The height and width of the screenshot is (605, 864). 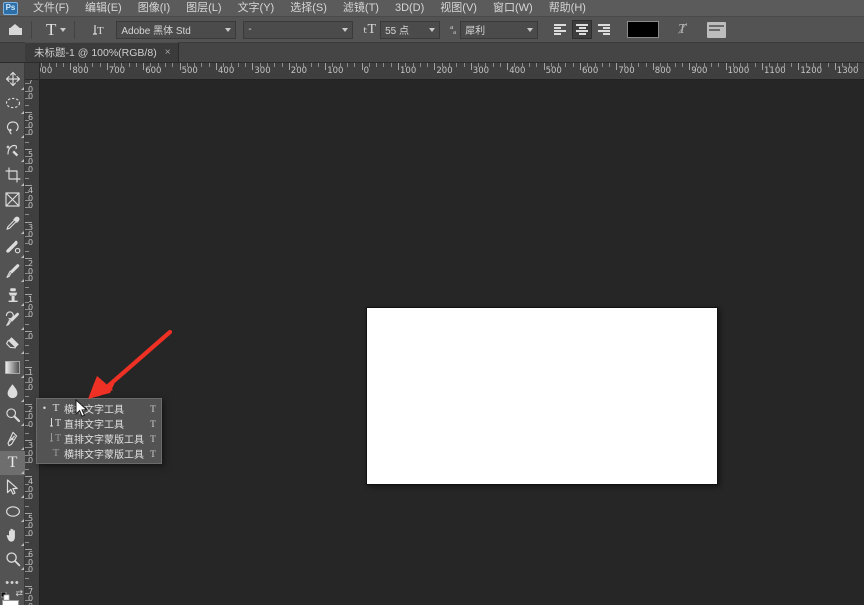 What do you see at coordinates (12, 367) in the screenshot?
I see `gradient-tool` at bounding box center [12, 367].